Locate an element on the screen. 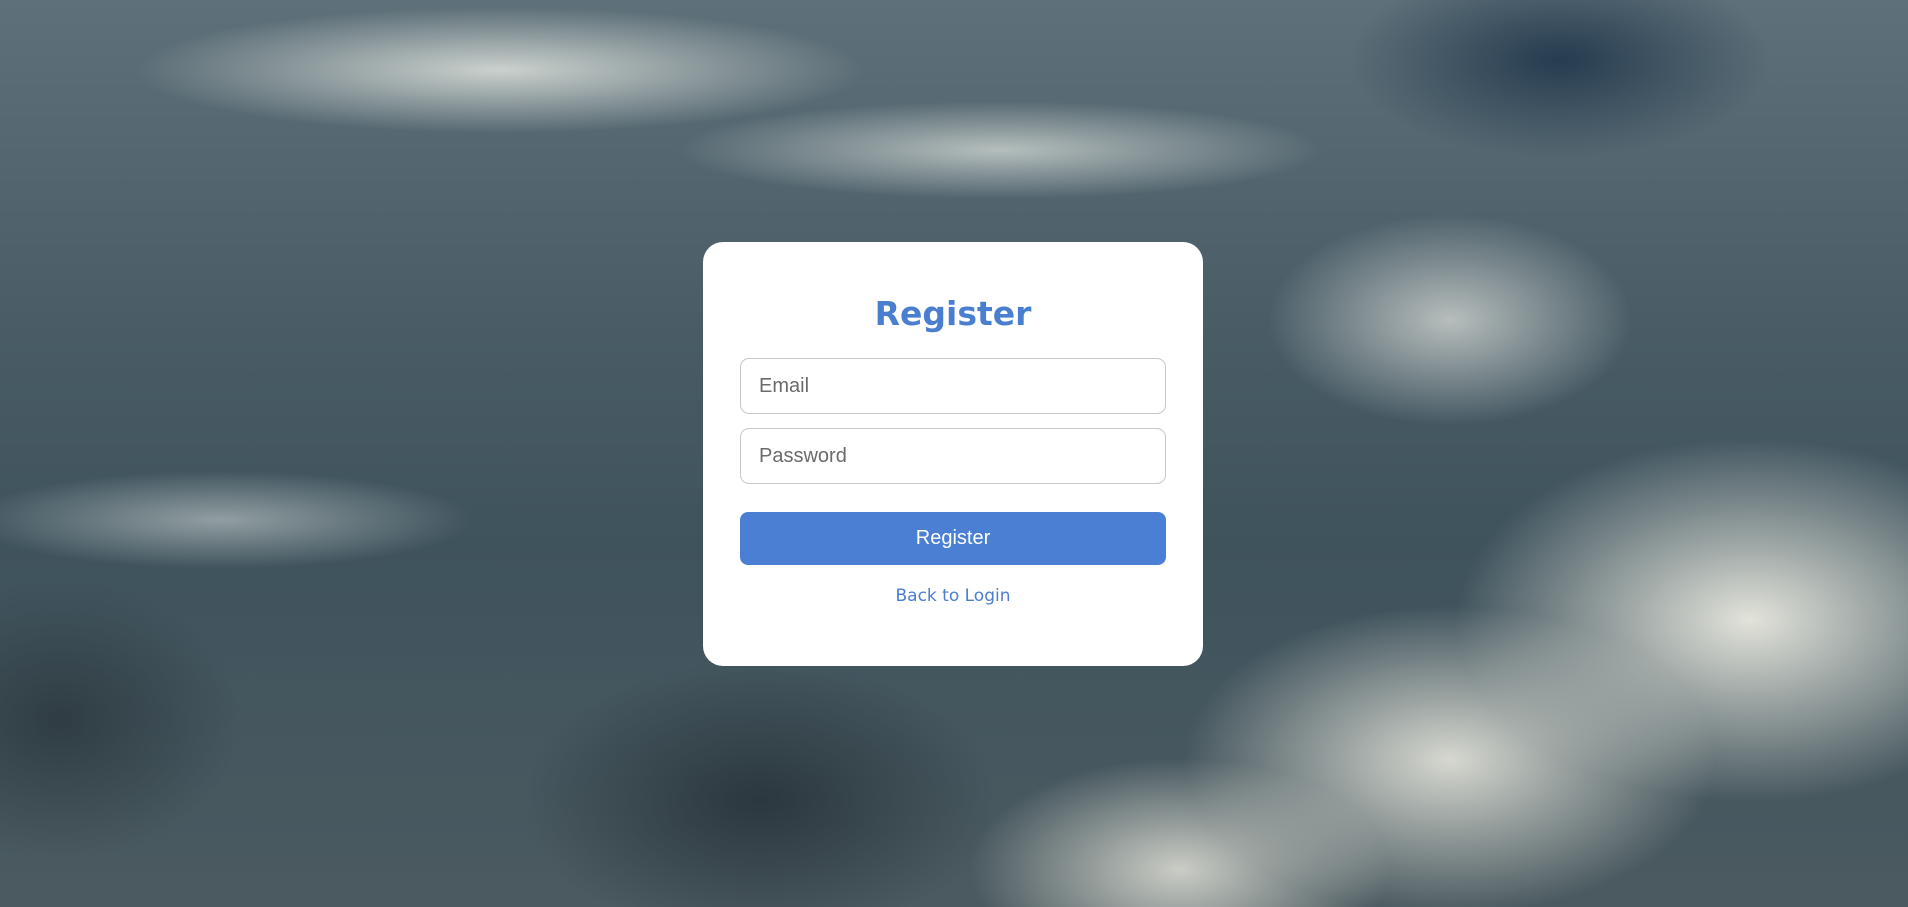  password-field is located at coordinates (953, 456).